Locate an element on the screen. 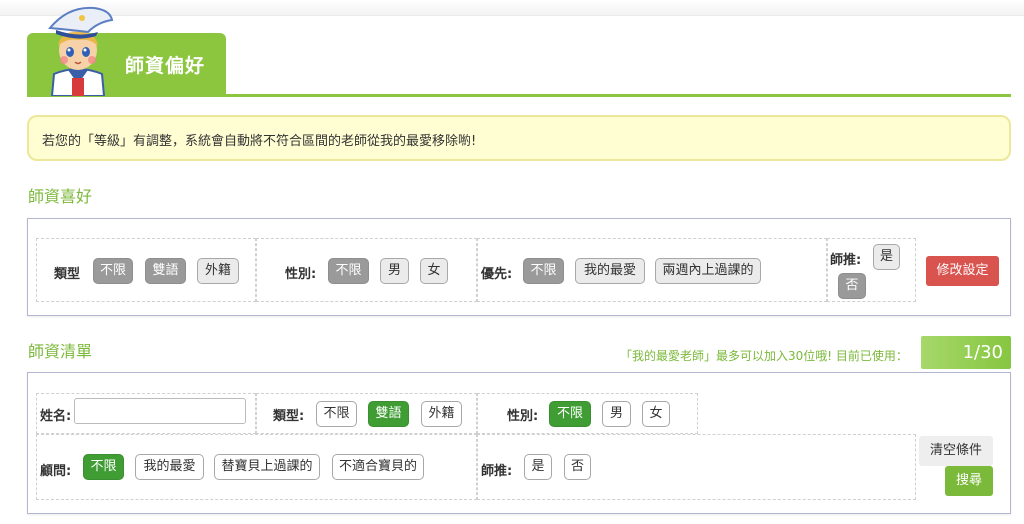 This screenshot has width=1024, height=524. sailor-mascot-icon is located at coordinates (81, 51).